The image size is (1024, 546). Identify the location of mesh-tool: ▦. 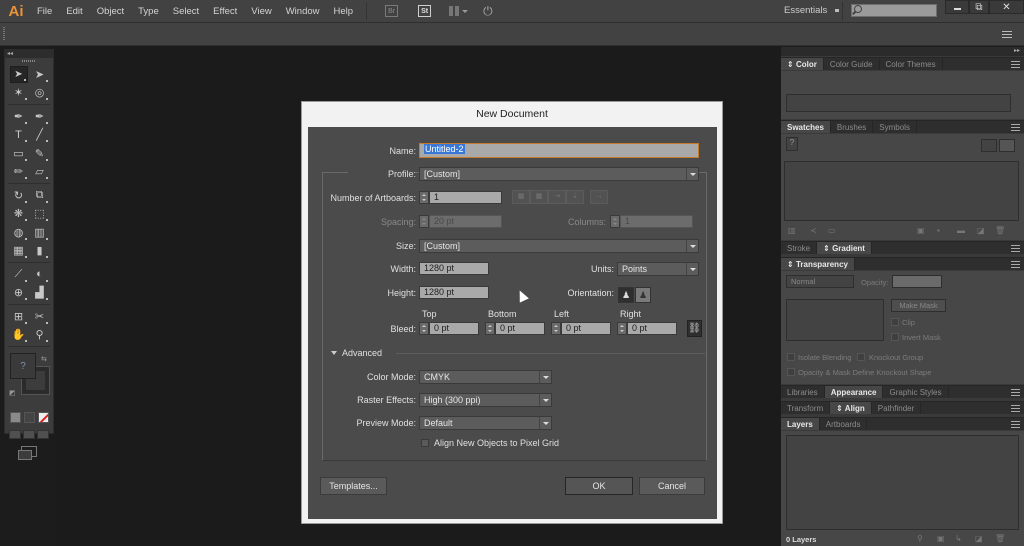
(19, 250).